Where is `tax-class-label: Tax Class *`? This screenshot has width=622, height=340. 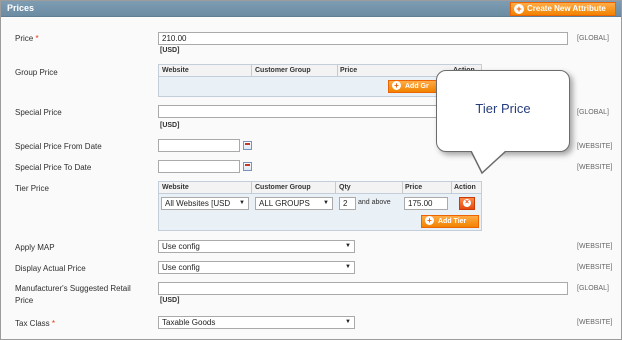 tax-class-label: Tax Class * is located at coordinates (35, 323).